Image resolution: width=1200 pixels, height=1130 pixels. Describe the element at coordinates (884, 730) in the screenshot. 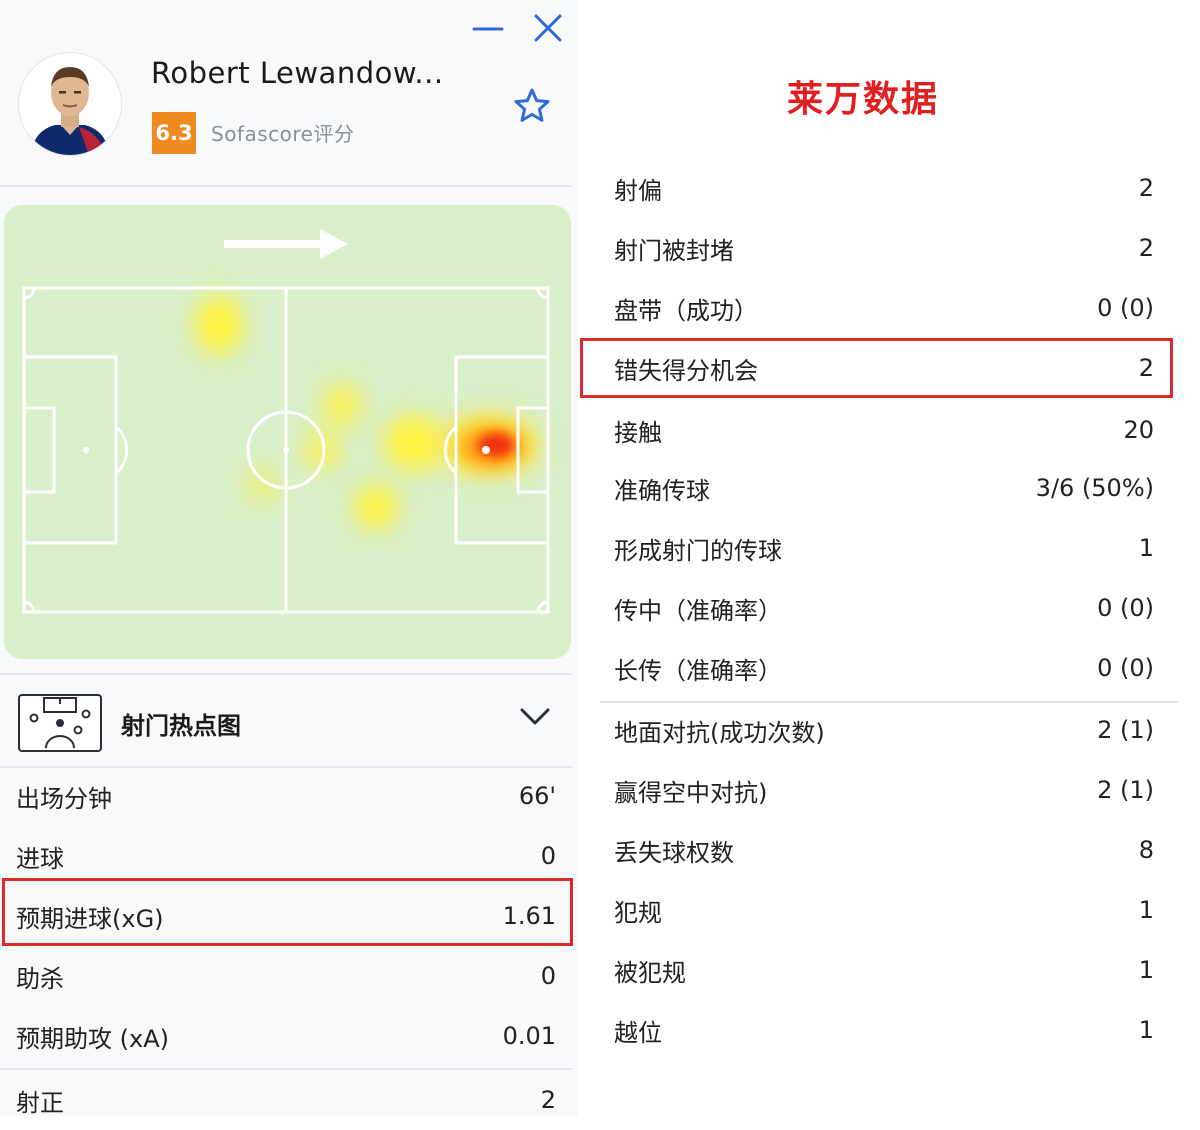

I see `stat-row-ground-duels: 地面对抗(成功次数) 2 (1)` at that location.